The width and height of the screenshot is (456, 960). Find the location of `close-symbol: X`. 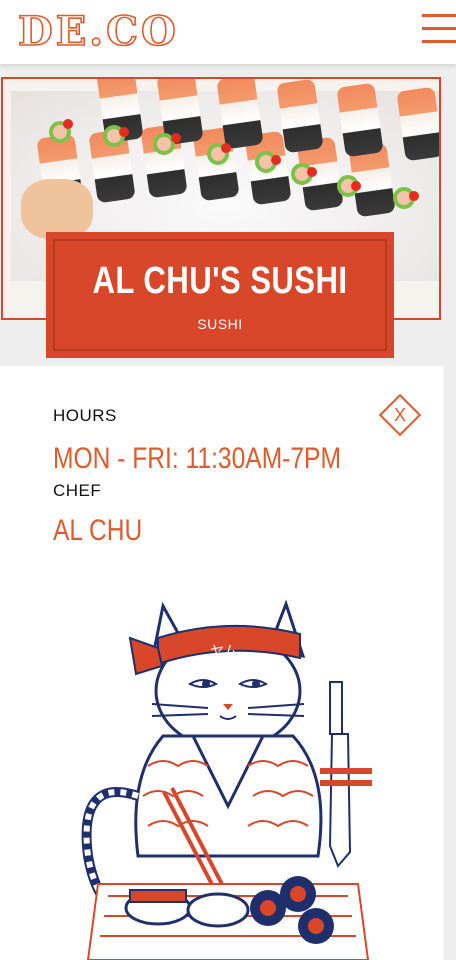

close-symbol: X is located at coordinates (399, 415).